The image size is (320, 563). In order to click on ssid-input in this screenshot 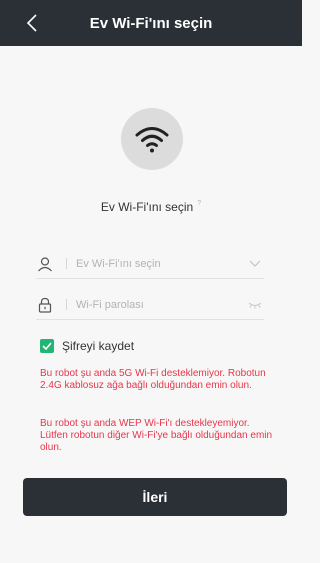, I will do `click(161, 263)`.